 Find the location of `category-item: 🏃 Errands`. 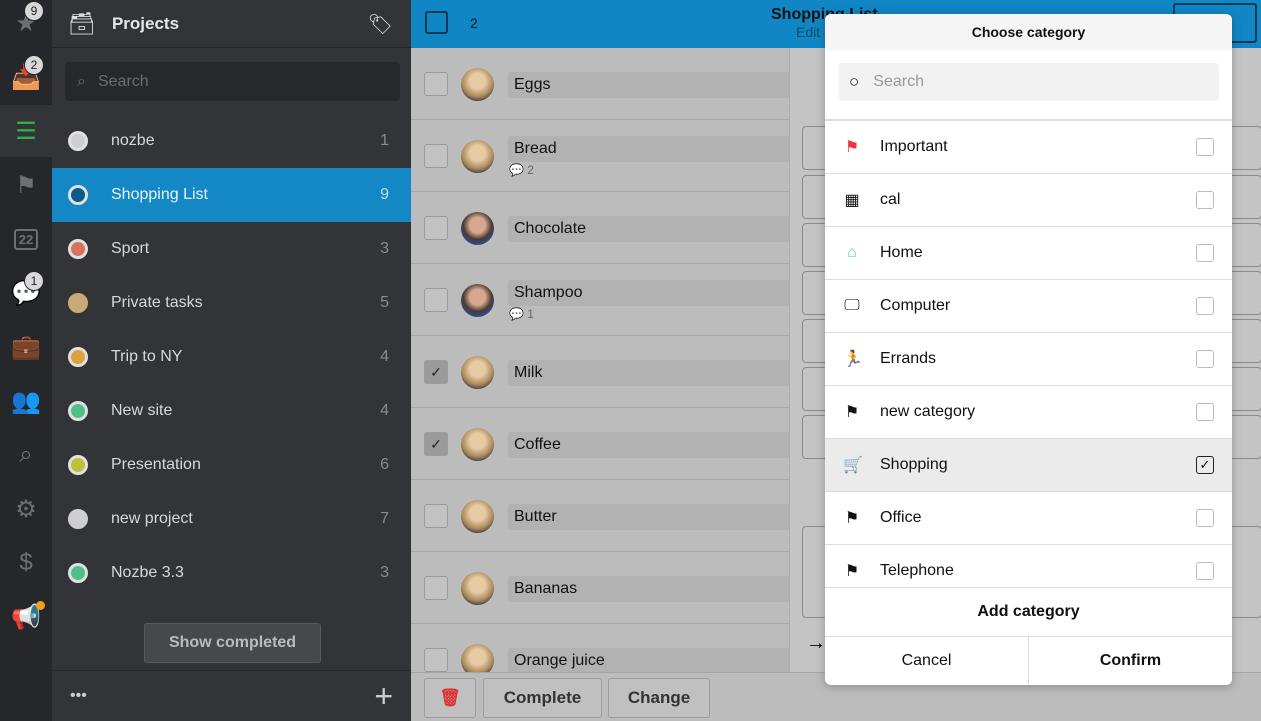

category-item: 🏃 Errands is located at coordinates (1028, 359).